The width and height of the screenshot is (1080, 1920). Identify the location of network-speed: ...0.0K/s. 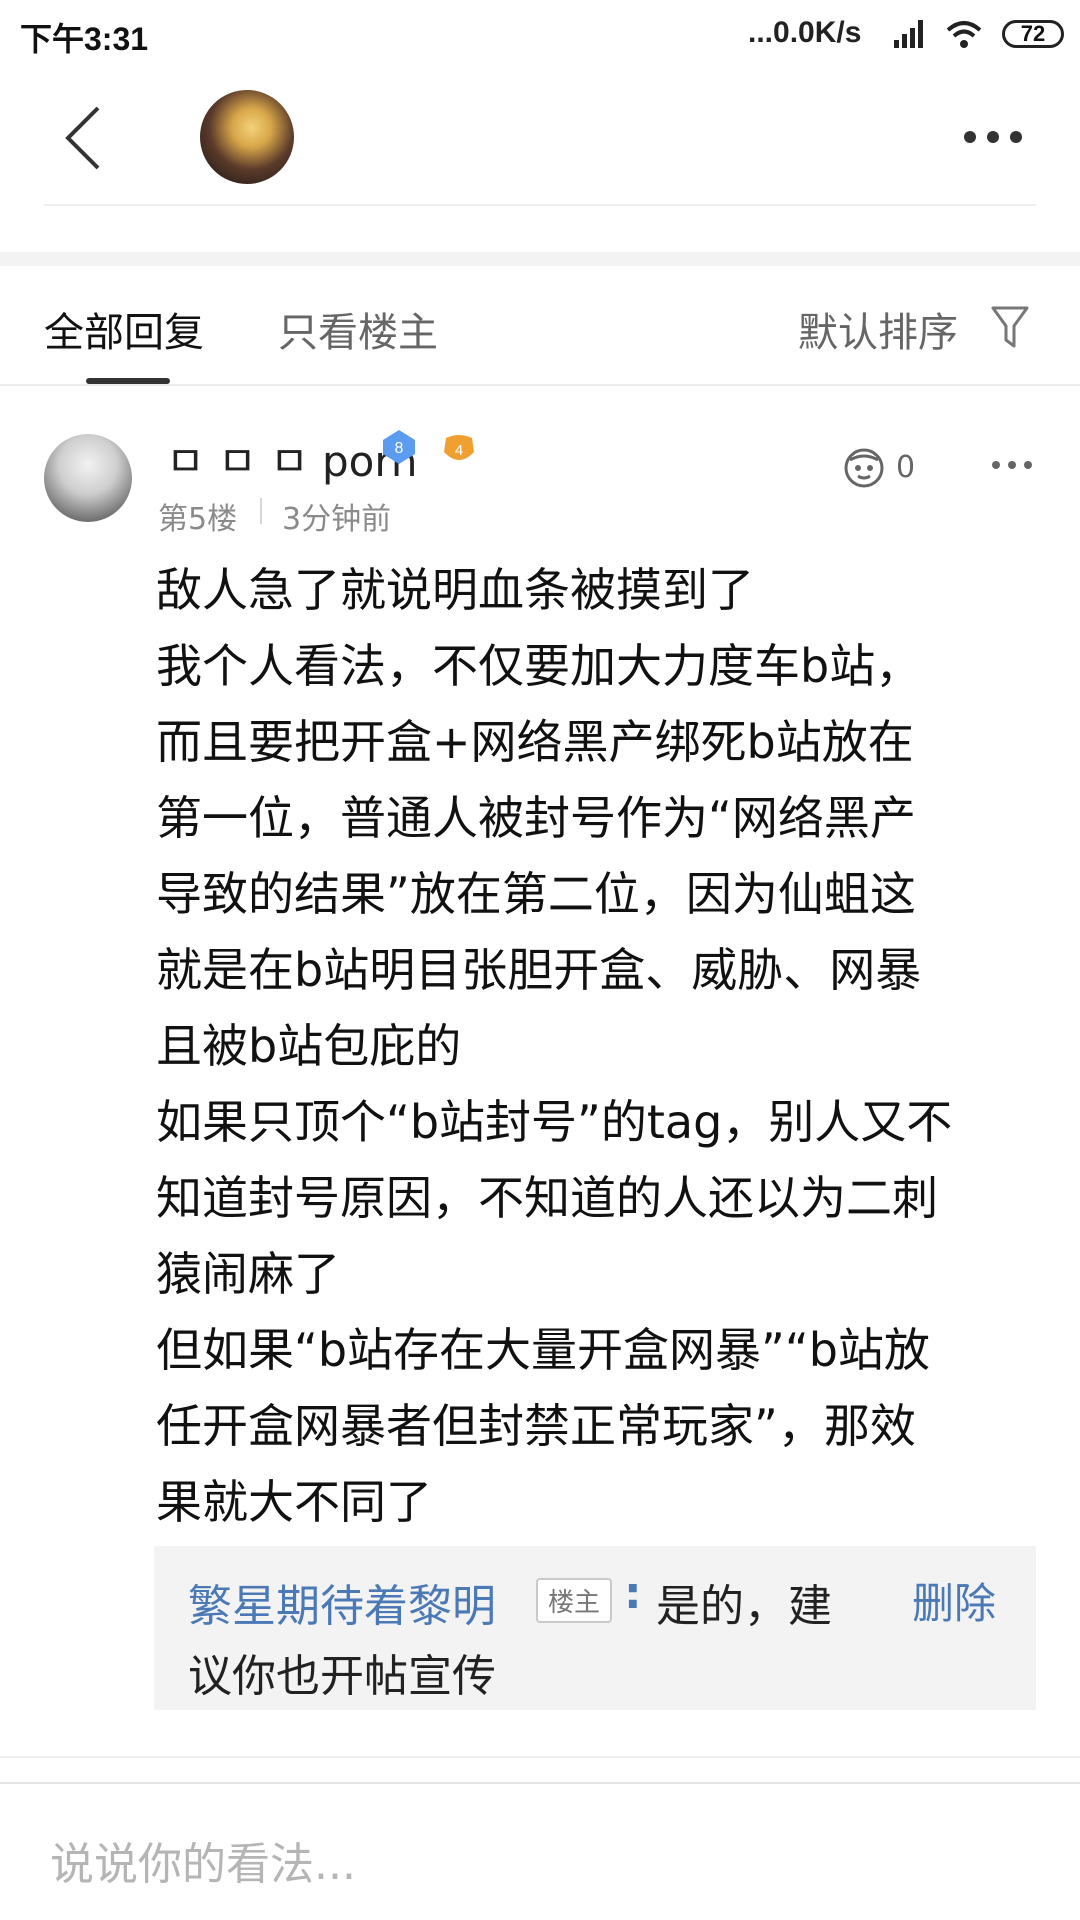
(805, 32).